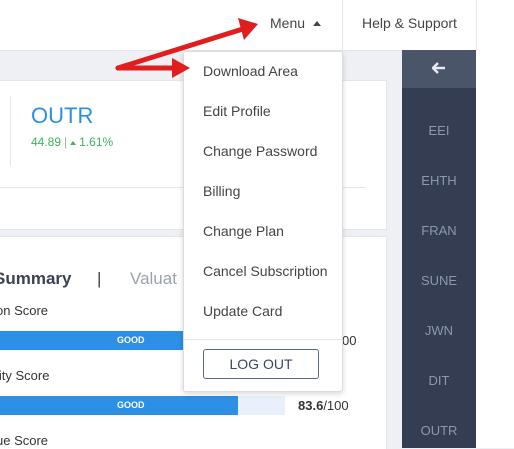 The height and width of the screenshot is (449, 514). Describe the element at coordinates (439, 330) in the screenshot. I see `sidebar-ticker-jwn: JWN` at that location.